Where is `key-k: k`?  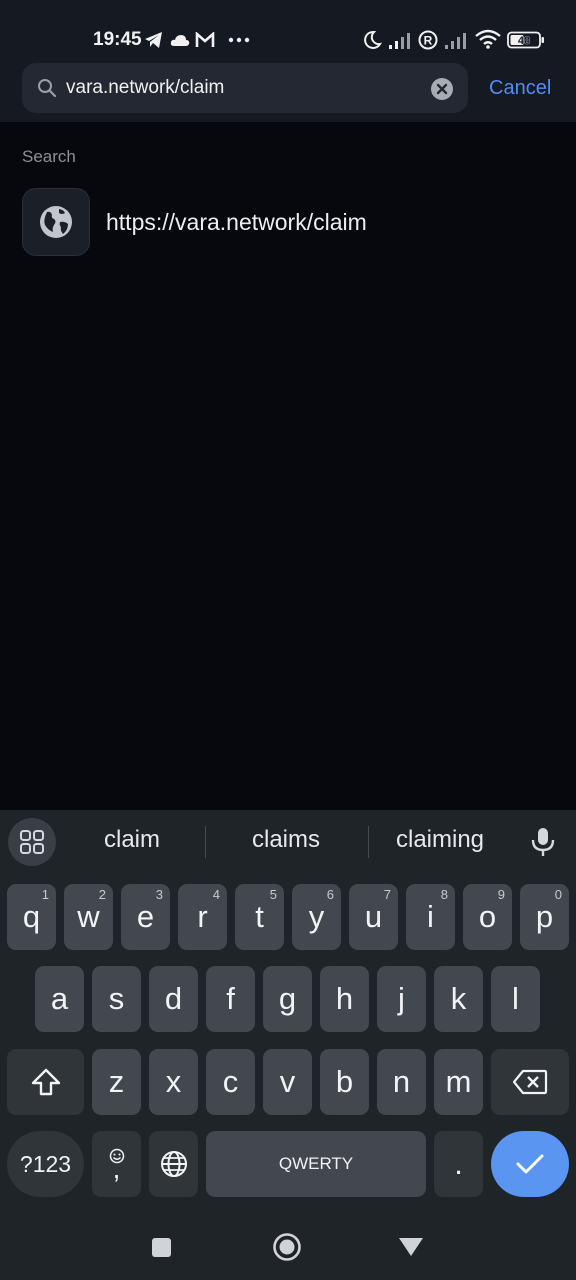
key-k: k is located at coordinates (458, 999).